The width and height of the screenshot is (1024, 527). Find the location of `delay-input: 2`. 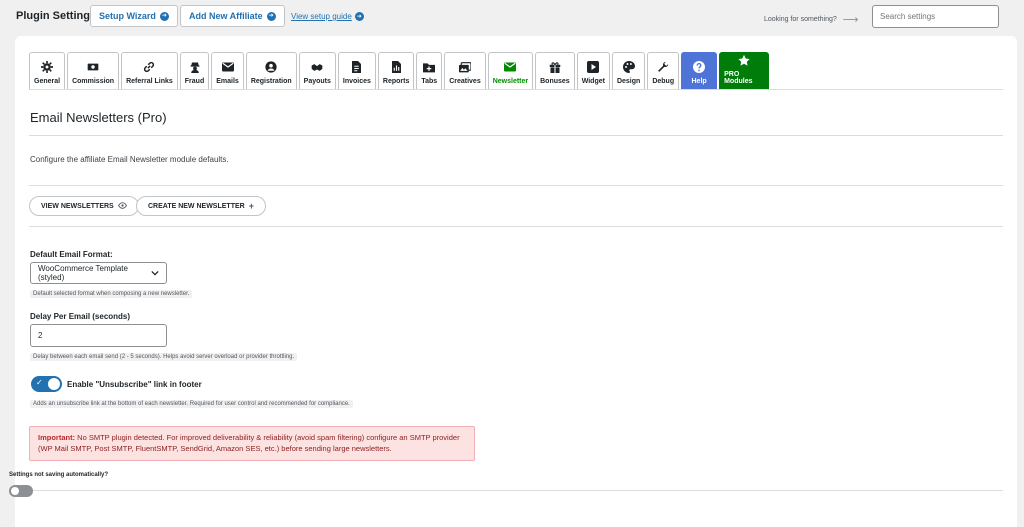

delay-input: 2 is located at coordinates (98, 335).